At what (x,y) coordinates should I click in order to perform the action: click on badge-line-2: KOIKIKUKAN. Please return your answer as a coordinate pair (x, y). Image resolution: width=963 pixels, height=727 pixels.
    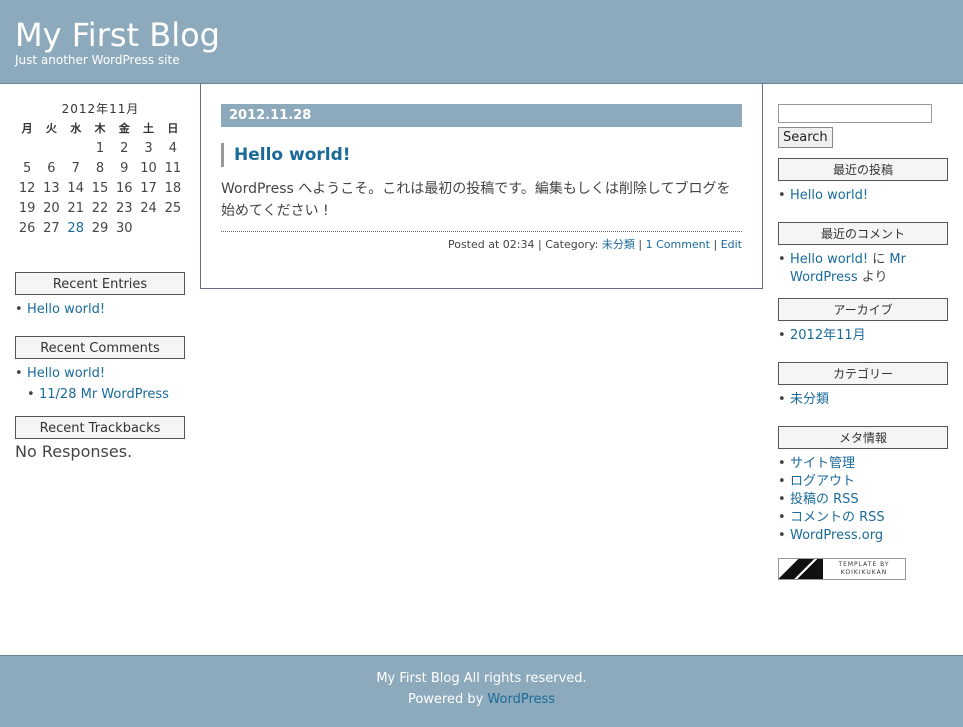
    Looking at the image, I should click on (864, 572).